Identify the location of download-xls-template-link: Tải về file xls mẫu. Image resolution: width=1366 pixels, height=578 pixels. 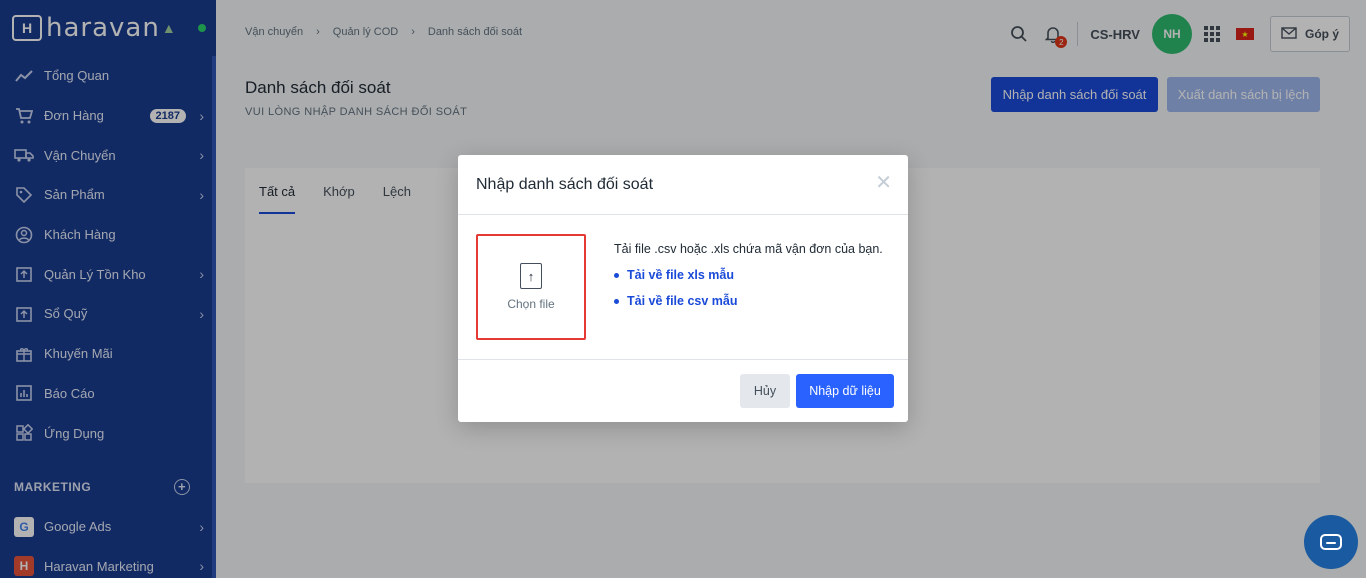
(680, 275).